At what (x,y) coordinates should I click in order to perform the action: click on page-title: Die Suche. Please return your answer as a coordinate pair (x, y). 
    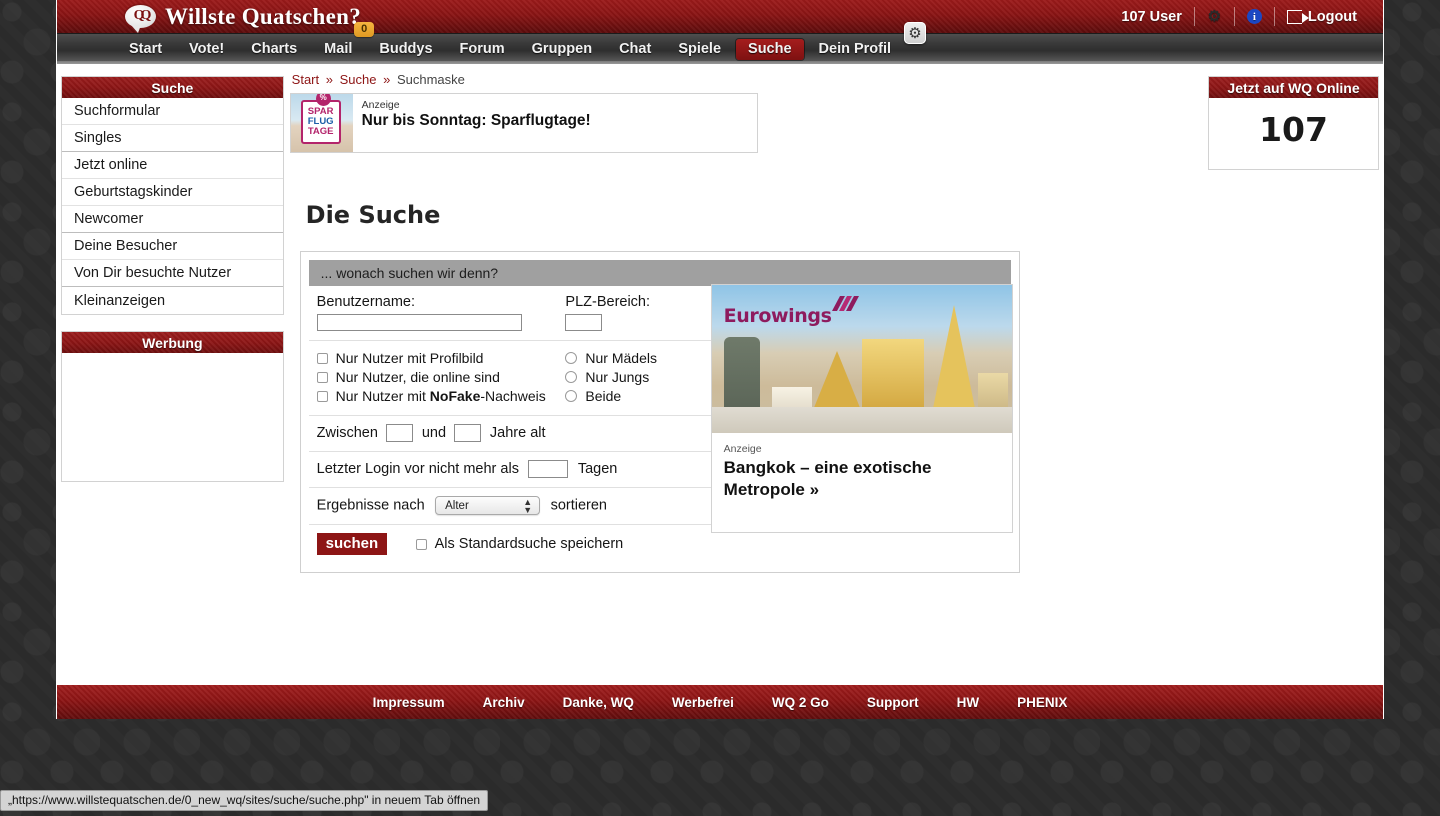
    Looking at the image, I should click on (373, 215).